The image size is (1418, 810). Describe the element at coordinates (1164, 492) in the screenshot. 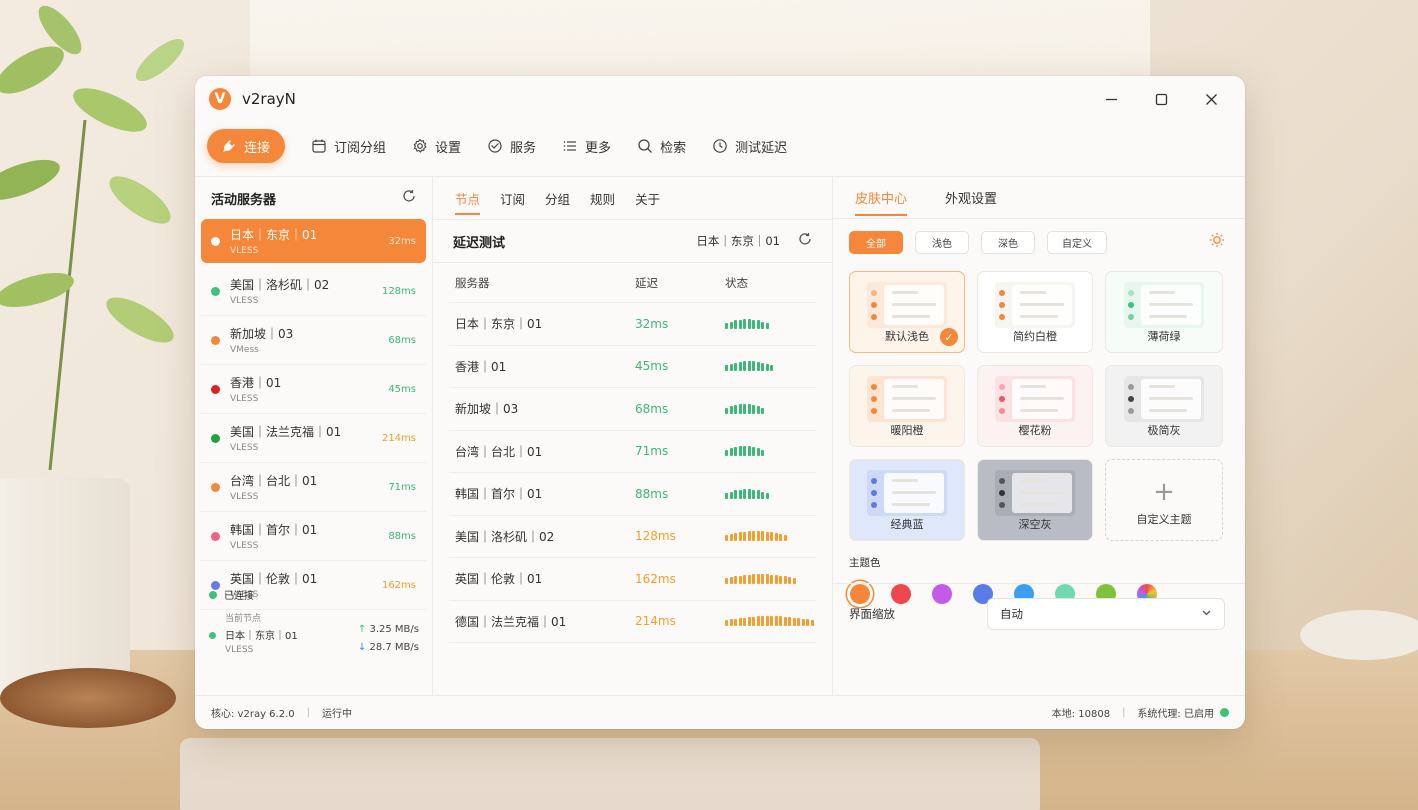

I see `plus-icon: +` at that location.